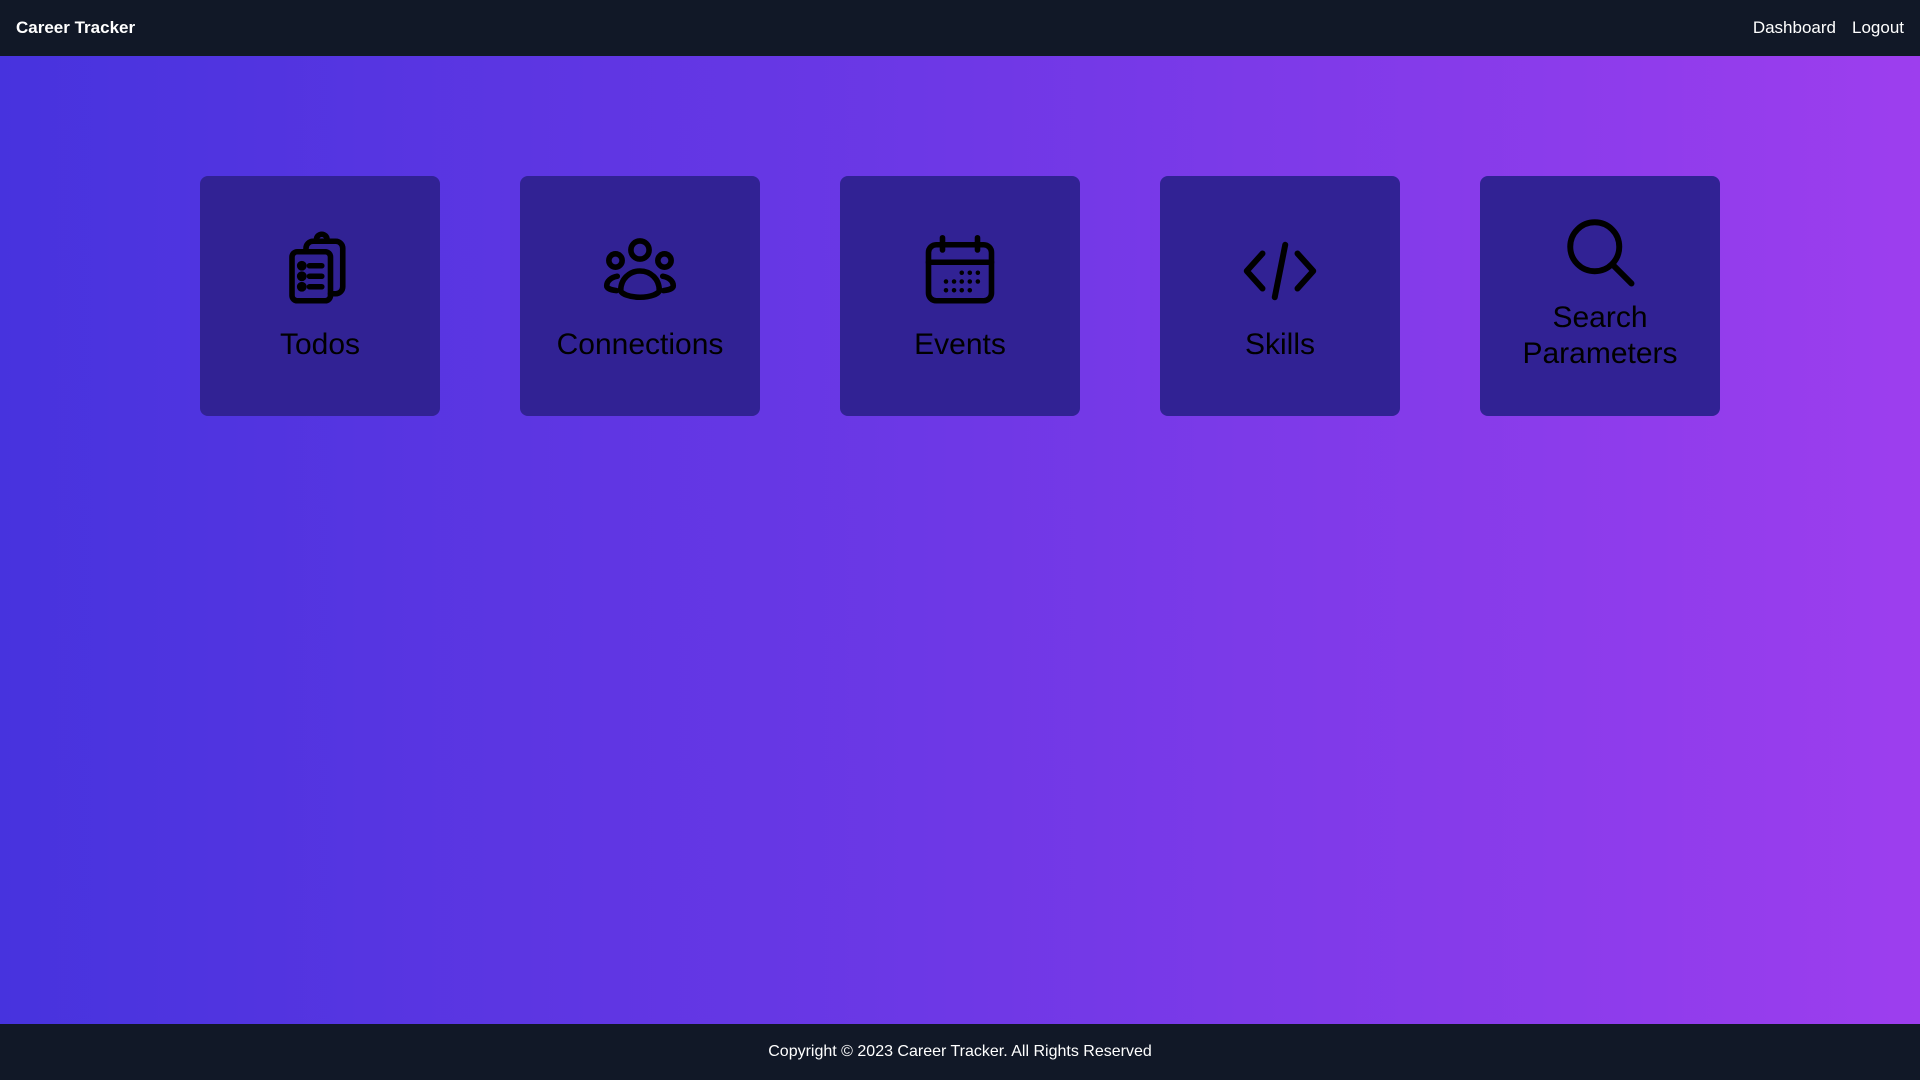  Describe the element at coordinates (1600, 252) in the screenshot. I see `search-icon` at that location.